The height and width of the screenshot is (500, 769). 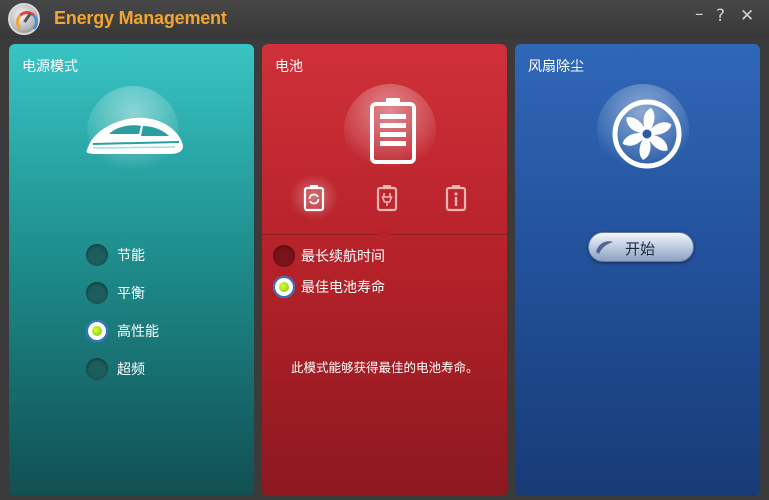 I want to click on battery-refresh-icon, so click(x=314, y=198).